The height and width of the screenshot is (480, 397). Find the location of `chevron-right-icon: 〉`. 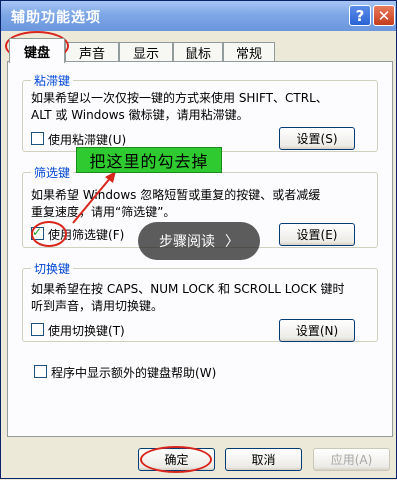

chevron-right-icon: 〉 is located at coordinates (232, 242).